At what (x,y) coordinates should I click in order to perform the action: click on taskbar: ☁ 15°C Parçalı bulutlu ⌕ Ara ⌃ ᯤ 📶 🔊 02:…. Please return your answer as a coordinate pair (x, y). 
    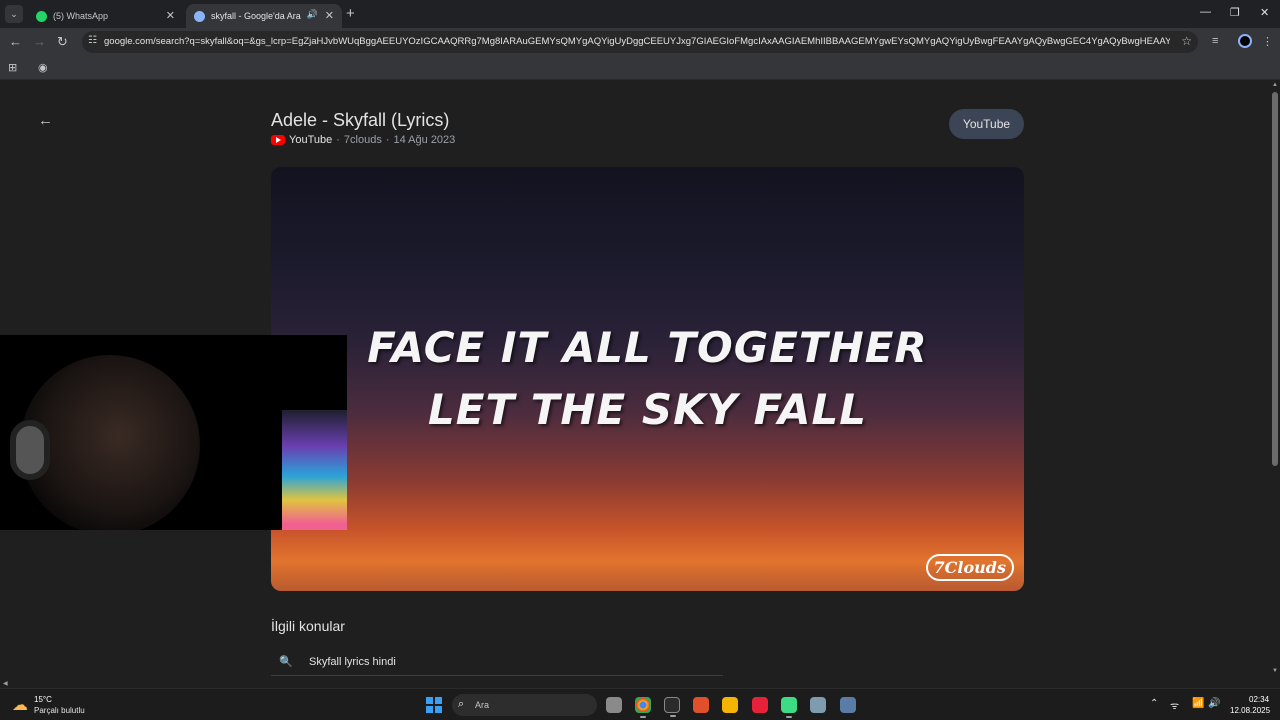
    Looking at the image, I should click on (640, 704).